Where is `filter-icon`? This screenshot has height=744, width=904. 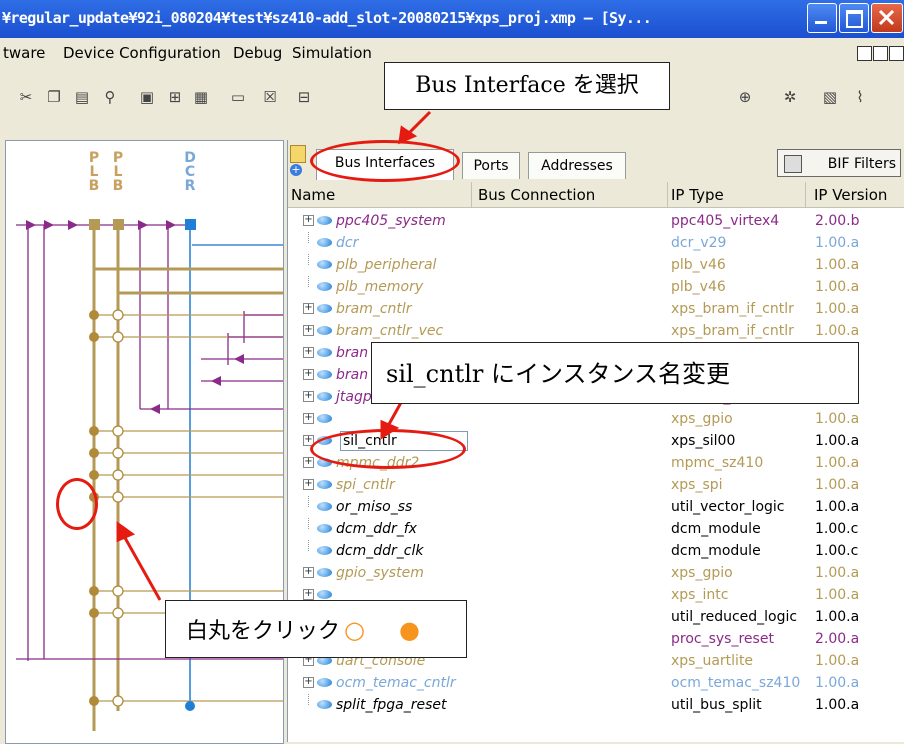 filter-icon is located at coordinates (793, 164).